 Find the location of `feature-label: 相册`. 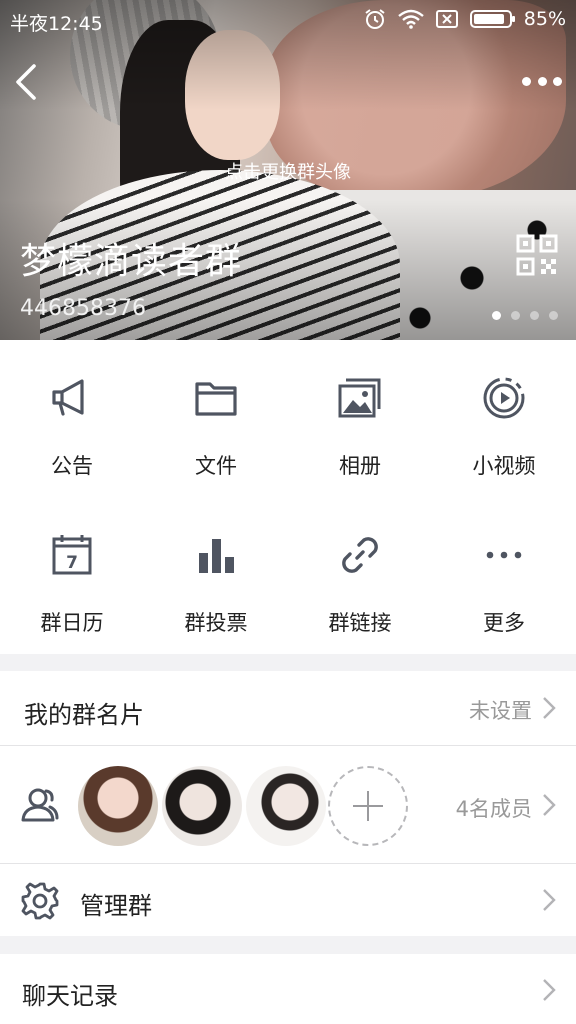

feature-label: 相册 is located at coordinates (360, 466).